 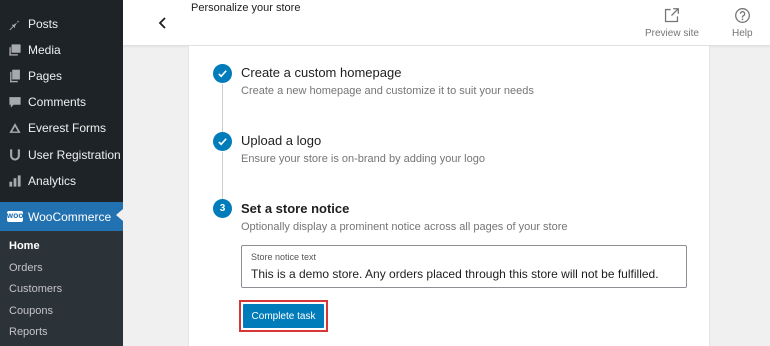 What do you see at coordinates (672, 33) in the screenshot?
I see `preview-site-label: Preview site` at bounding box center [672, 33].